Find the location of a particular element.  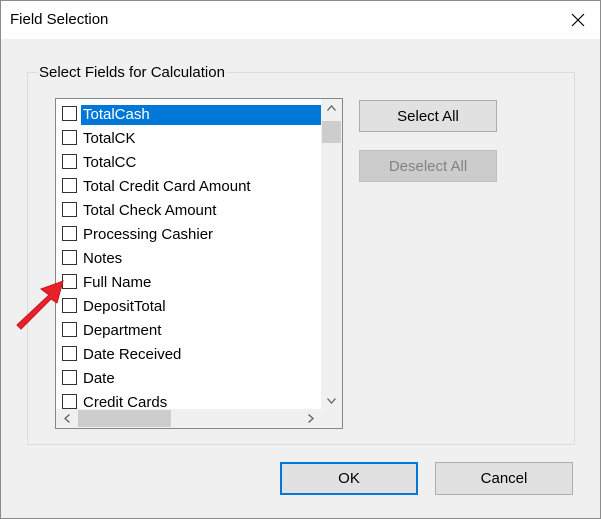

ok-button: OK is located at coordinates (349, 478).